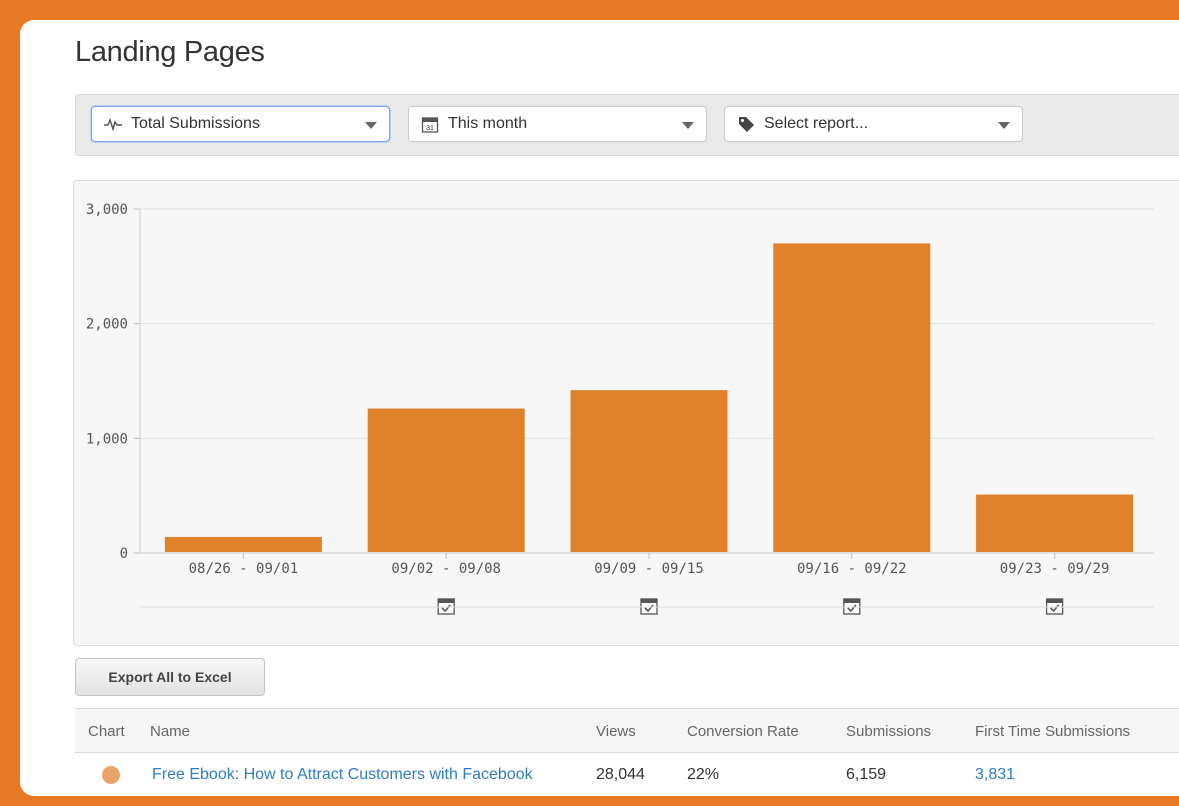 The image size is (1179, 806). What do you see at coordinates (852, 569) in the screenshot?
I see `x-tick-label: 09/16 - 09/22` at bounding box center [852, 569].